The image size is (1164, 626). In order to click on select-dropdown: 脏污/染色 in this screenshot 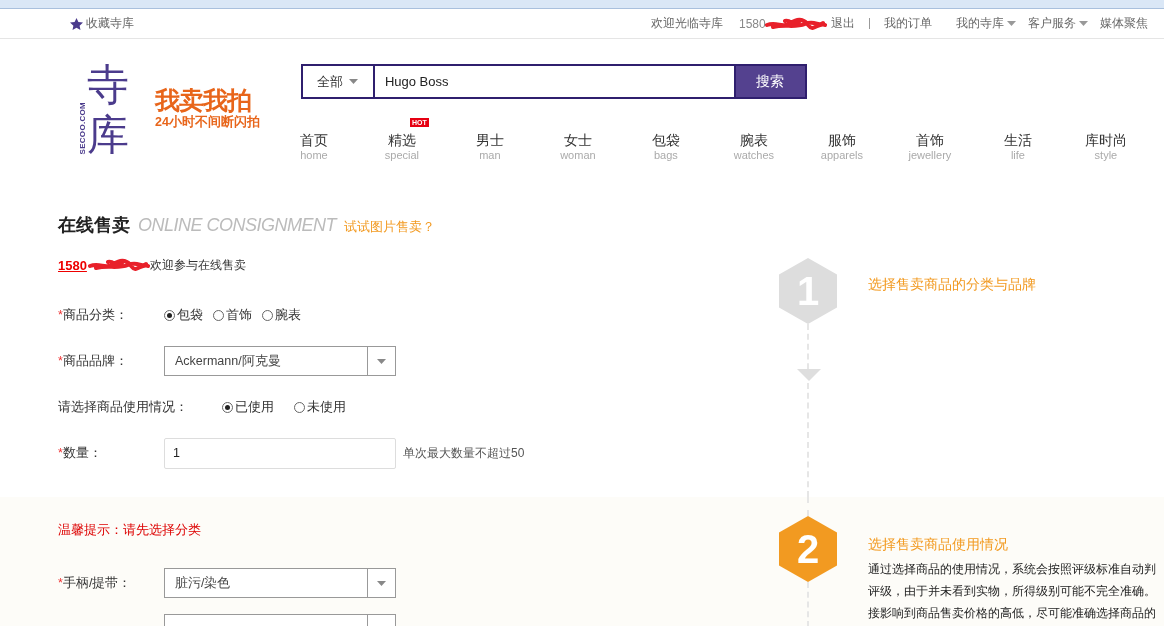, I will do `click(280, 583)`.